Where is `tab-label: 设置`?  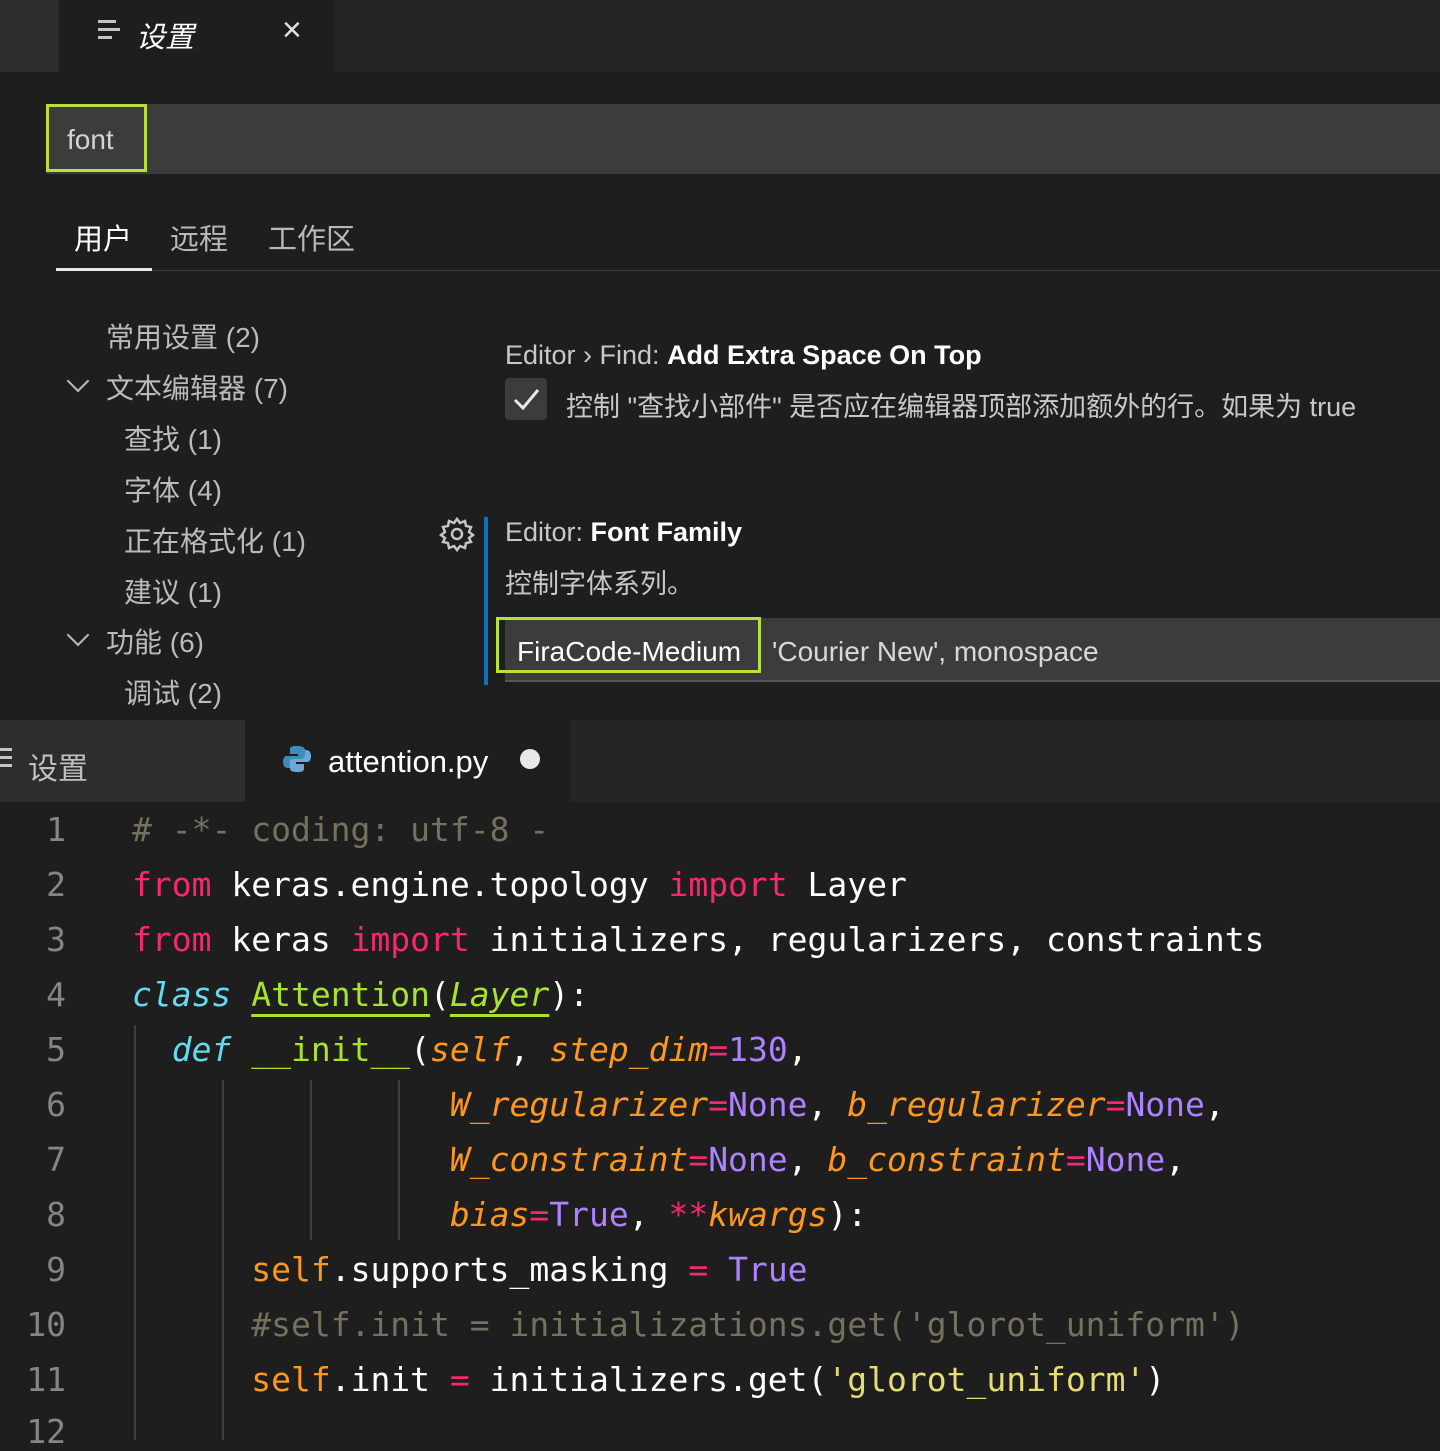
tab-label: 设置 is located at coordinates (58, 769).